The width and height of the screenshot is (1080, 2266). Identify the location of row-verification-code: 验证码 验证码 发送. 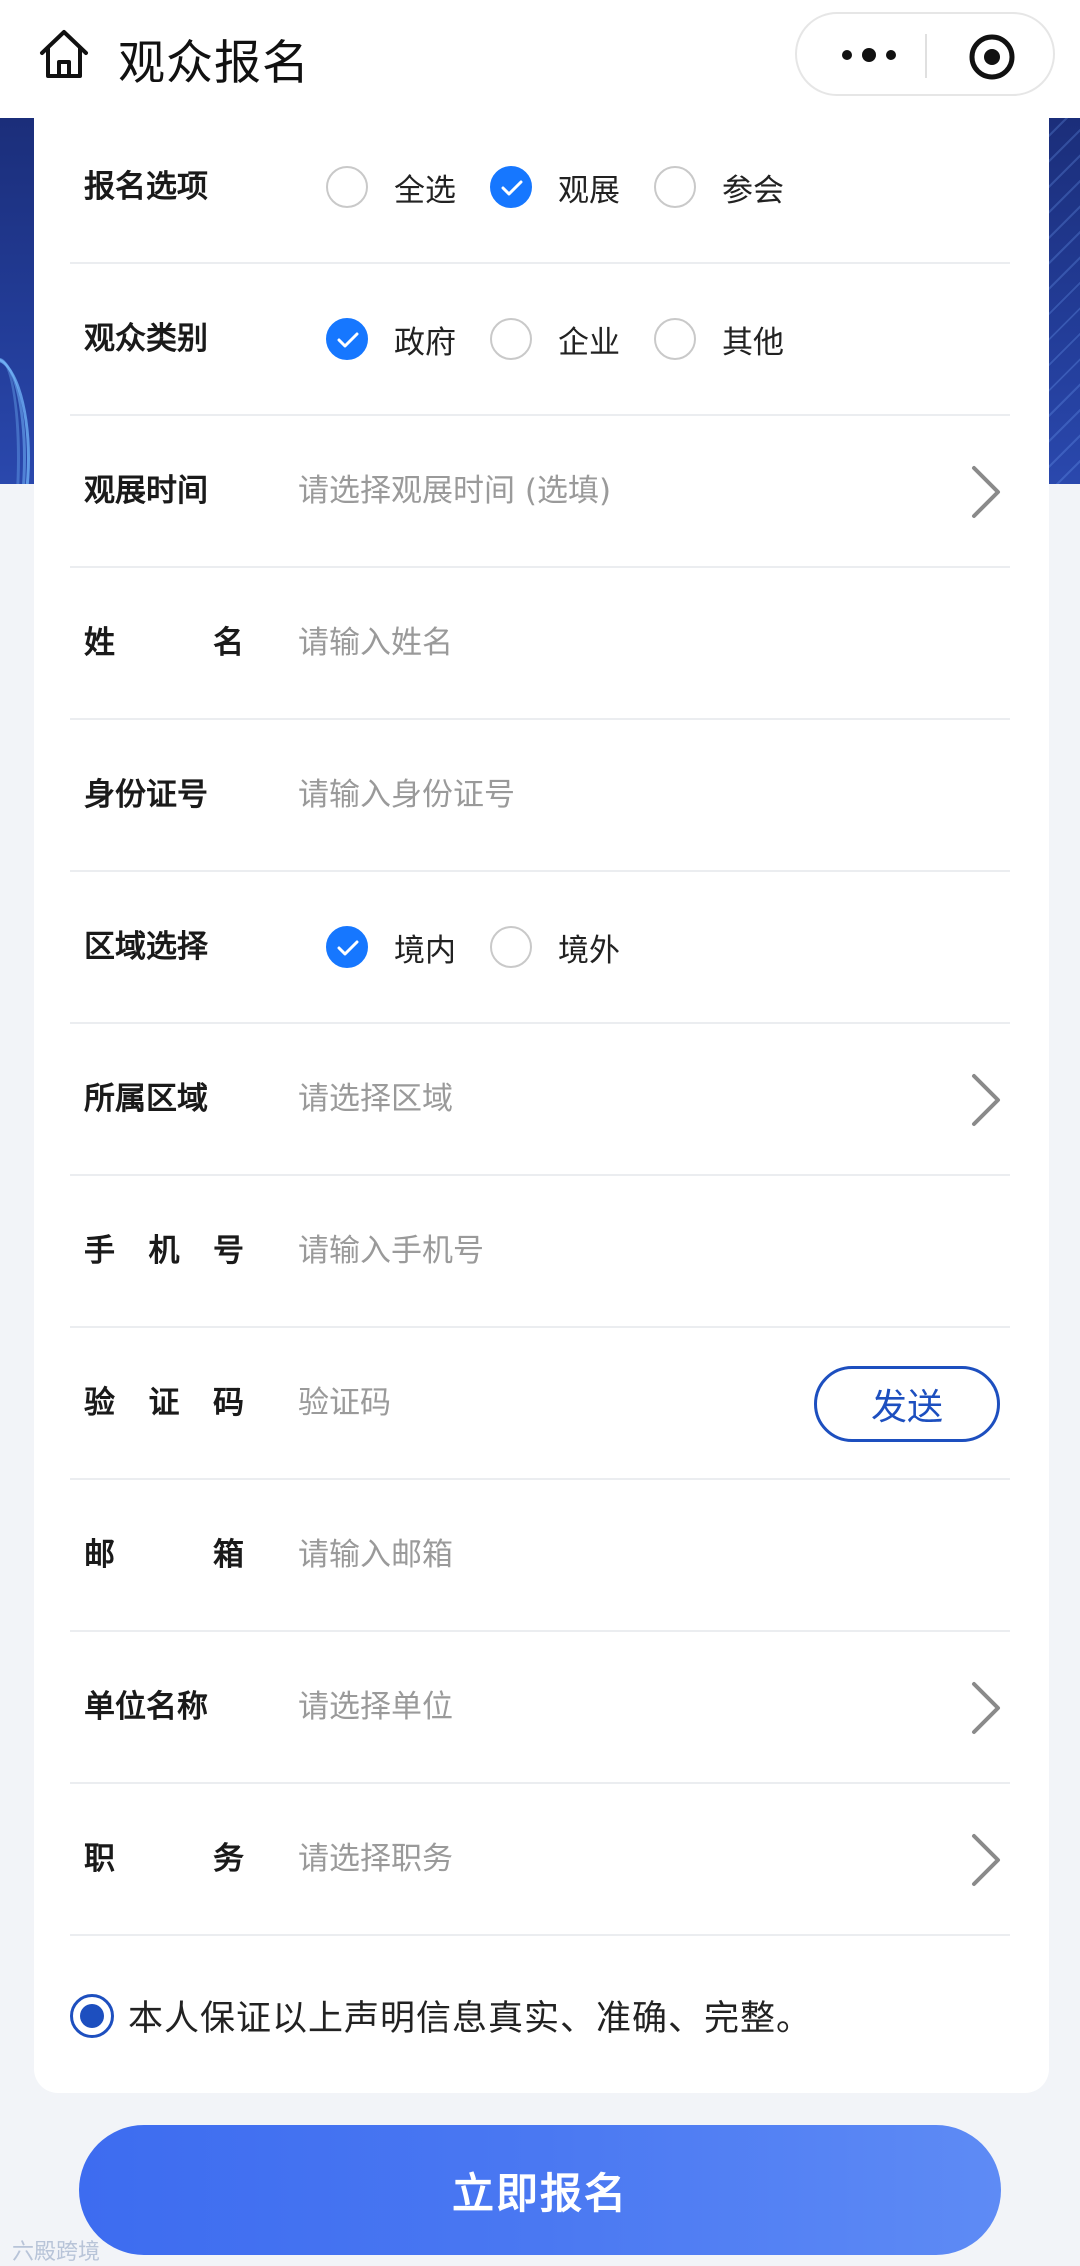
(540, 1404).